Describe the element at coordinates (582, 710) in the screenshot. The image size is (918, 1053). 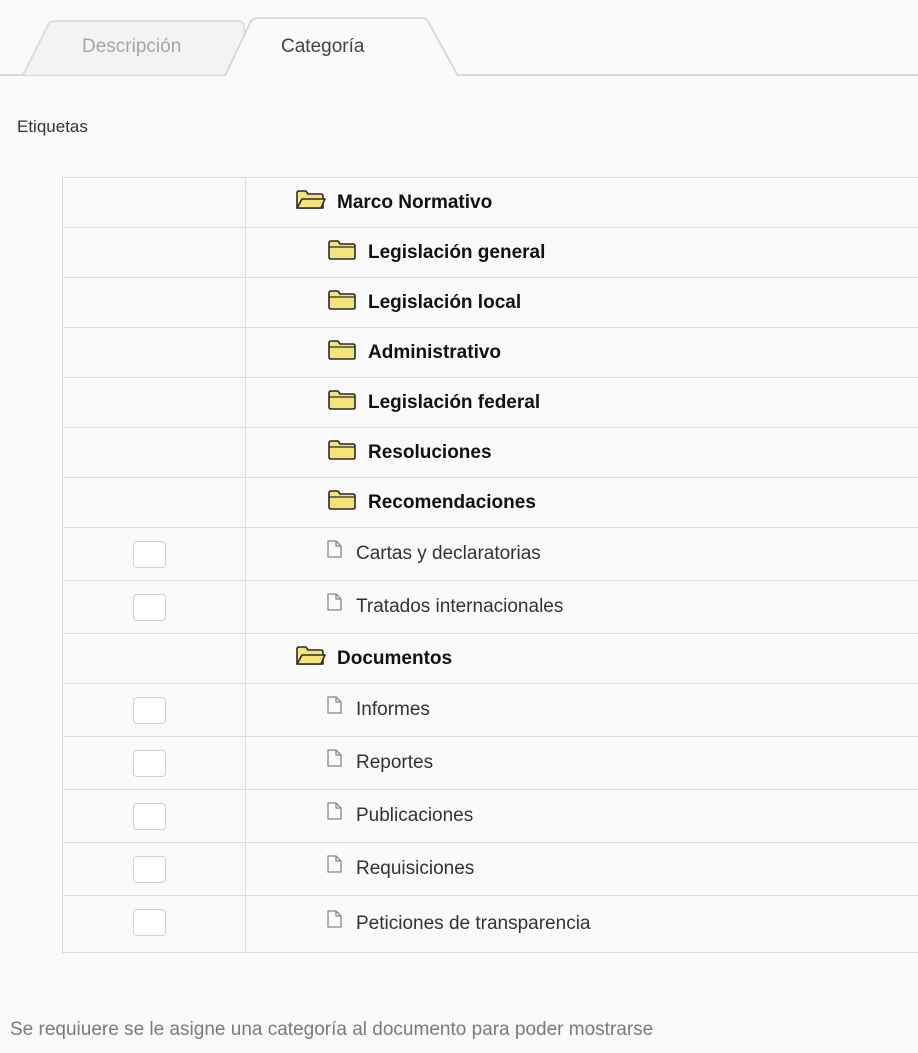
I see `tree-label-cell: Informes` at that location.